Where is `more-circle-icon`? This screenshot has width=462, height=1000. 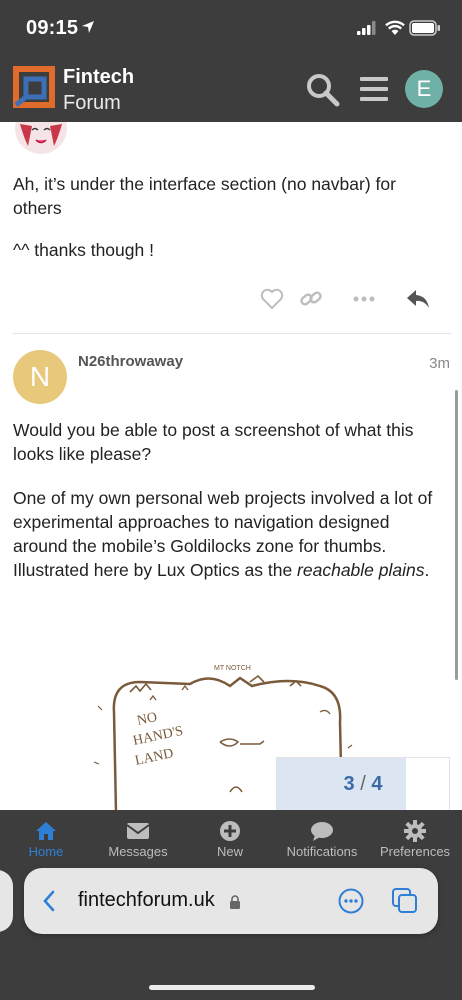
more-circle-icon is located at coordinates (351, 903).